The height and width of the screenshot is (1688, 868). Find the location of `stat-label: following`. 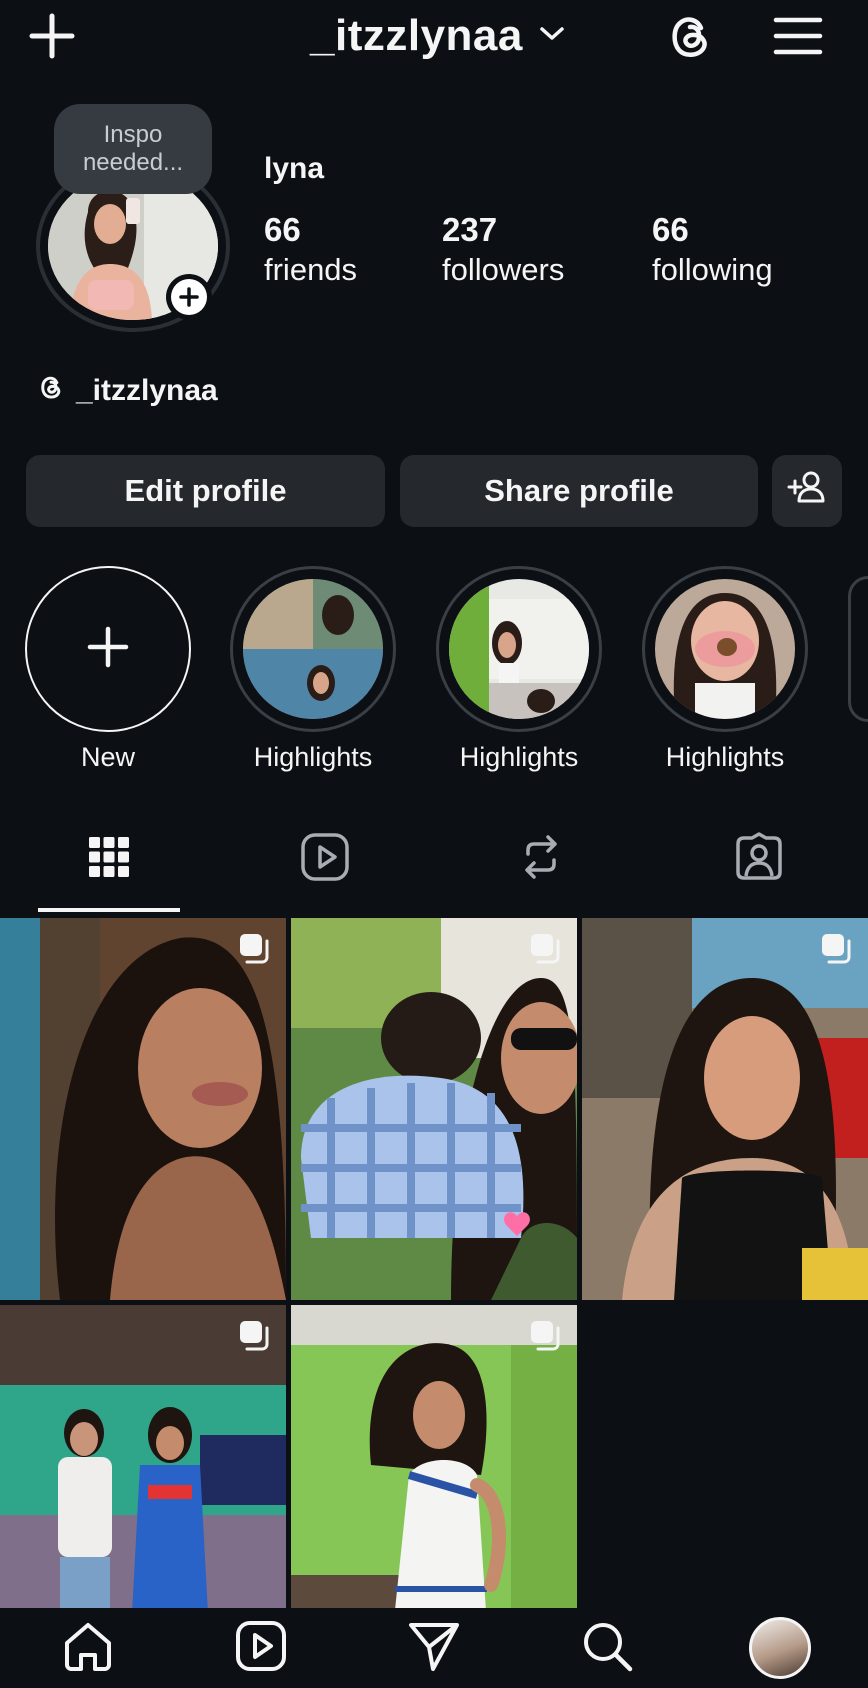

stat-label: following is located at coordinates (712, 269).